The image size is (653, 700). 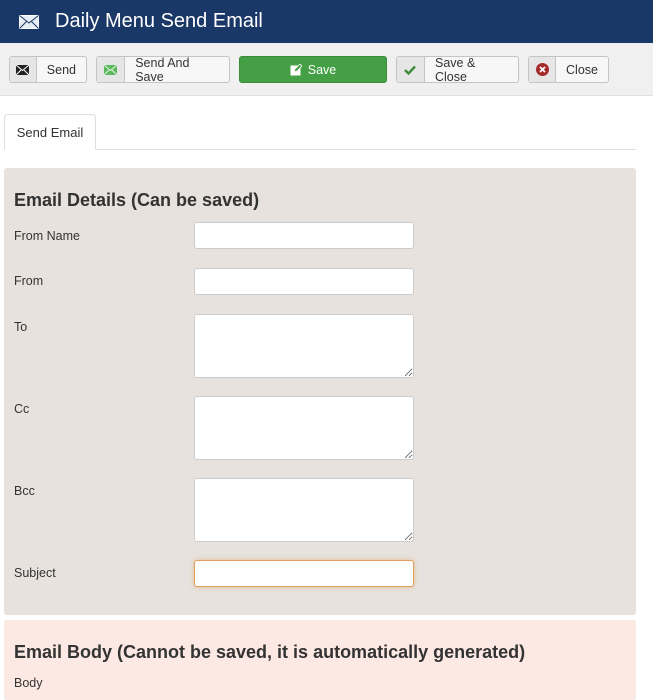 What do you see at coordinates (304, 346) in the screenshot?
I see `to-textarea` at bounding box center [304, 346].